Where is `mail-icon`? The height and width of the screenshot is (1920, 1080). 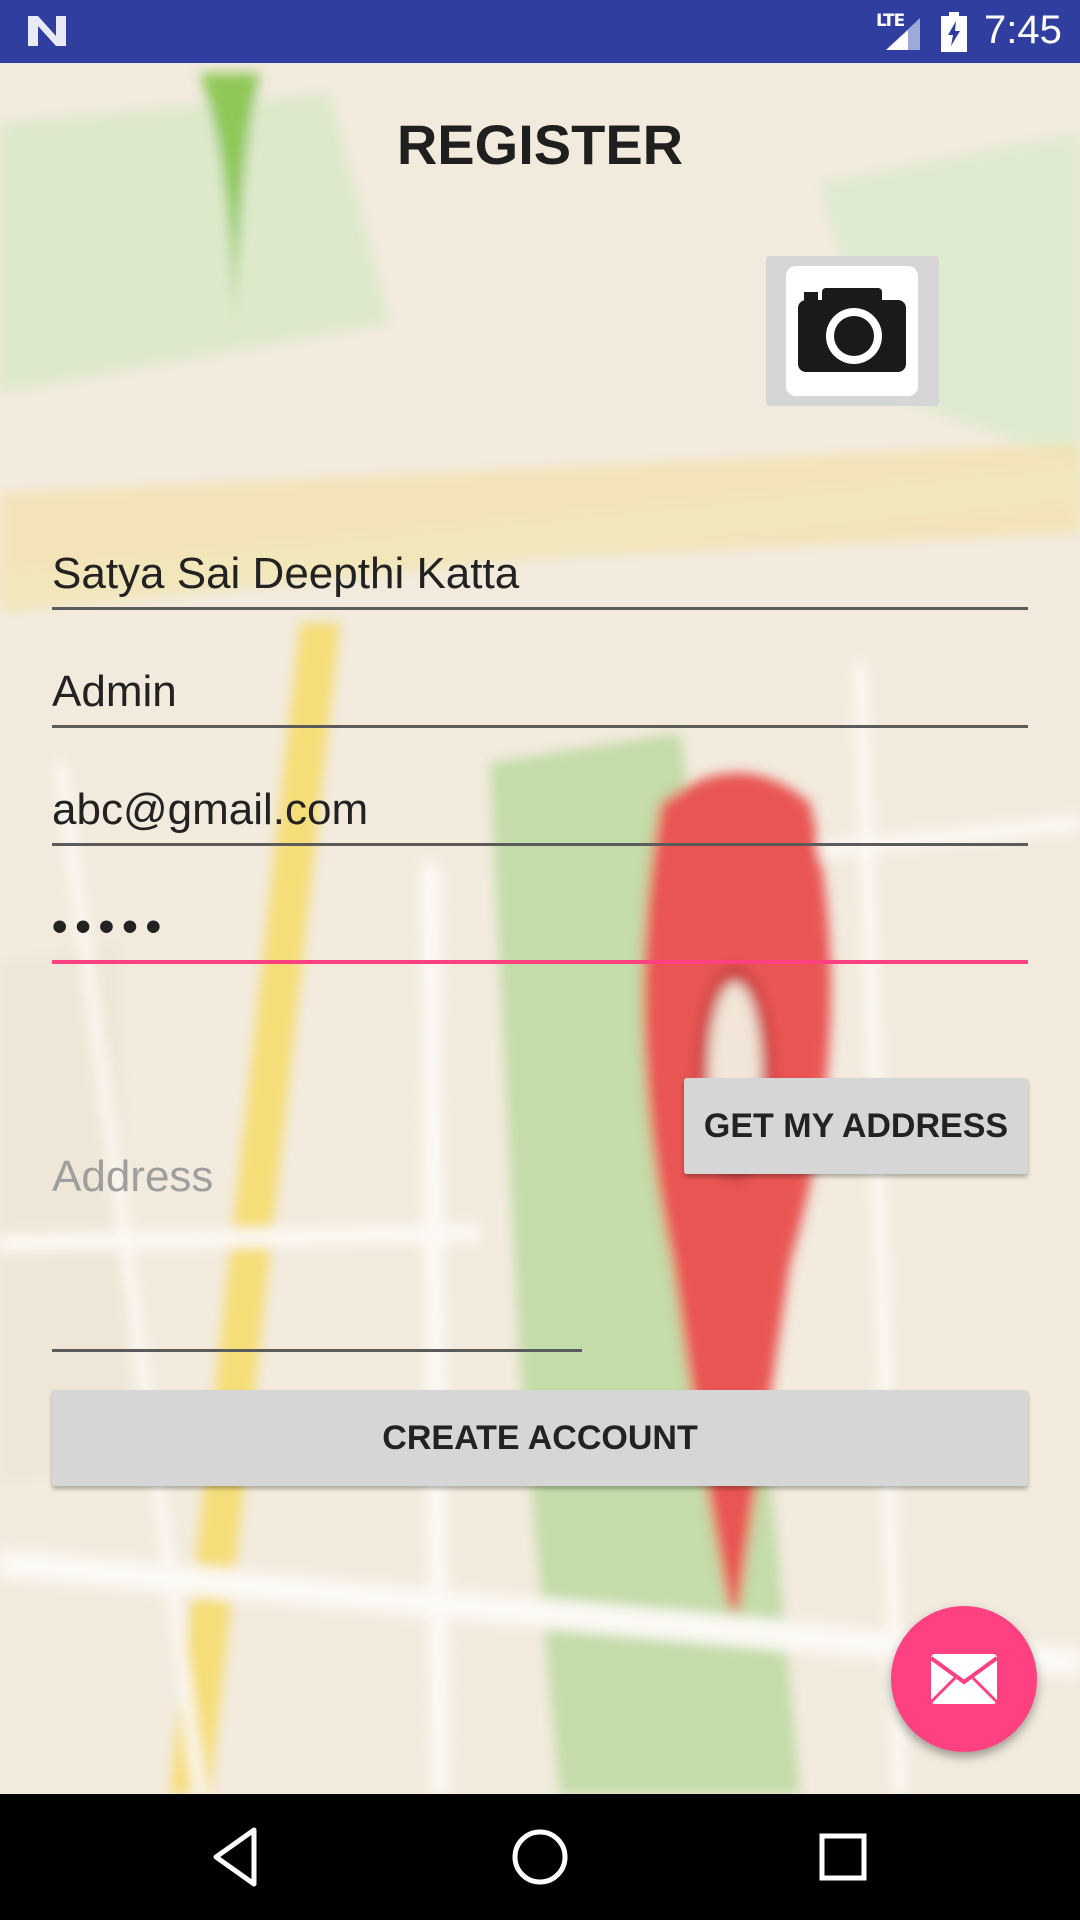 mail-icon is located at coordinates (964, 1679).